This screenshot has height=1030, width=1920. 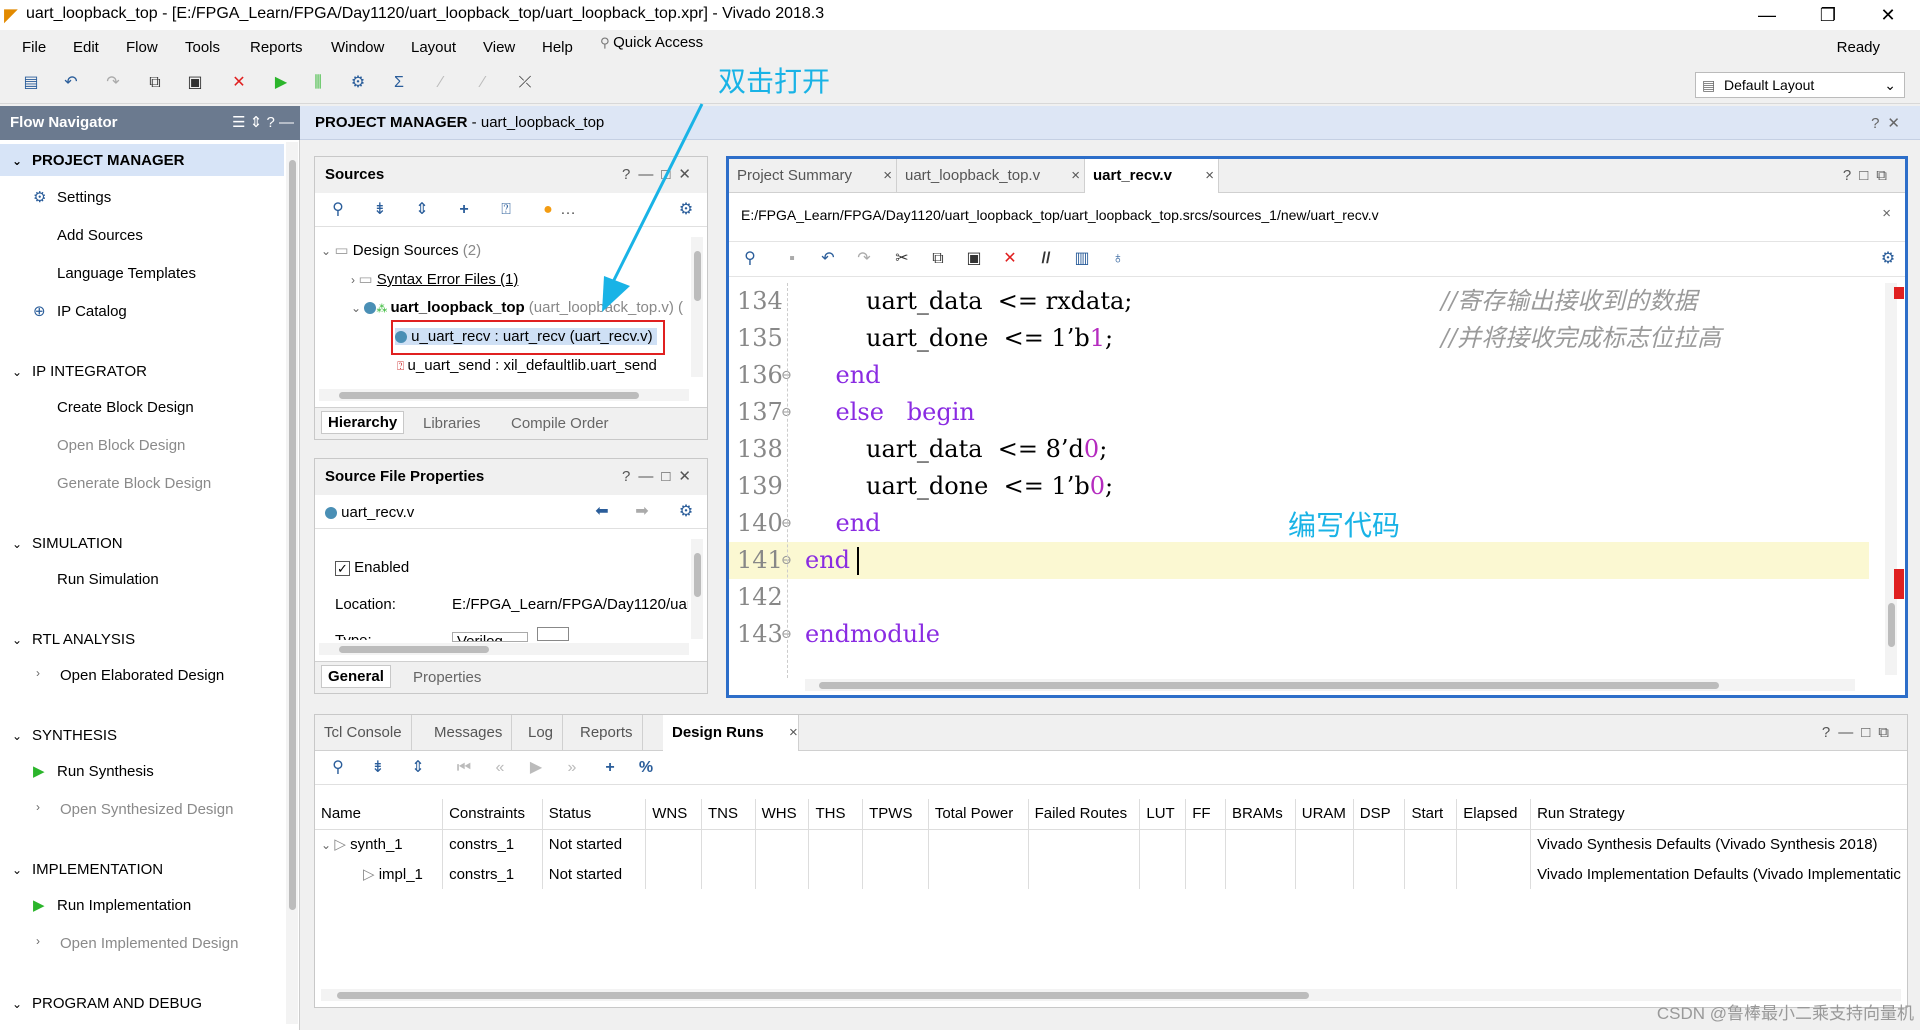 I want to click on col-ff: FF, so click(x=1205, y=814).